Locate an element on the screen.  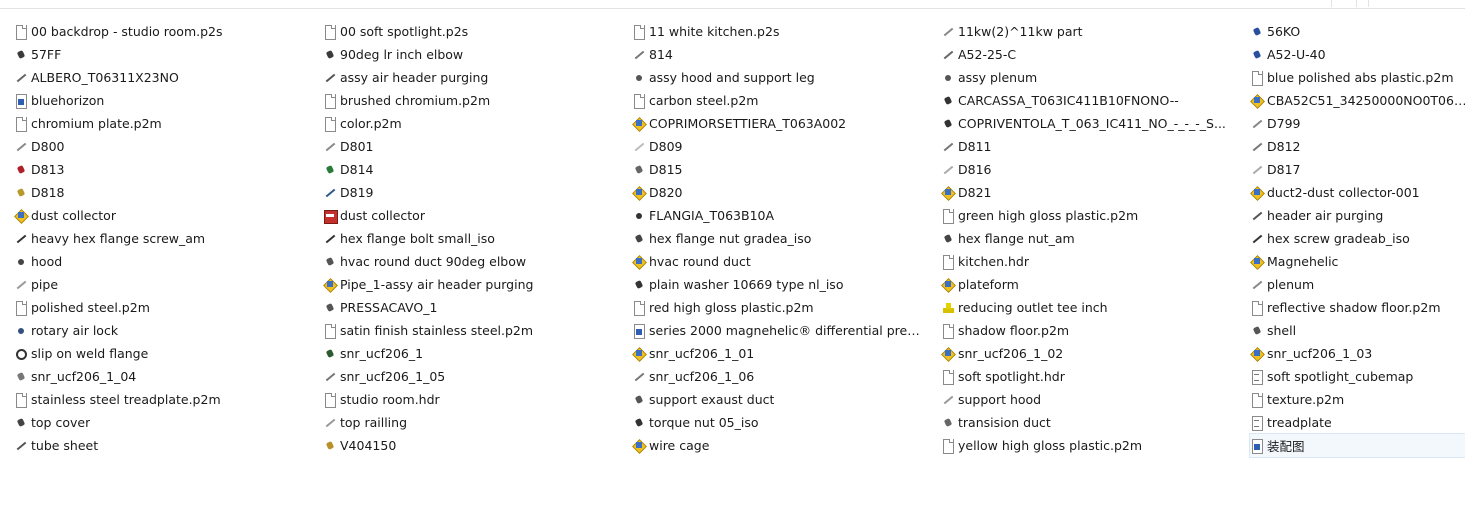
file-item: snr_ucf206_1_04 is located at coordinates (159, 376).